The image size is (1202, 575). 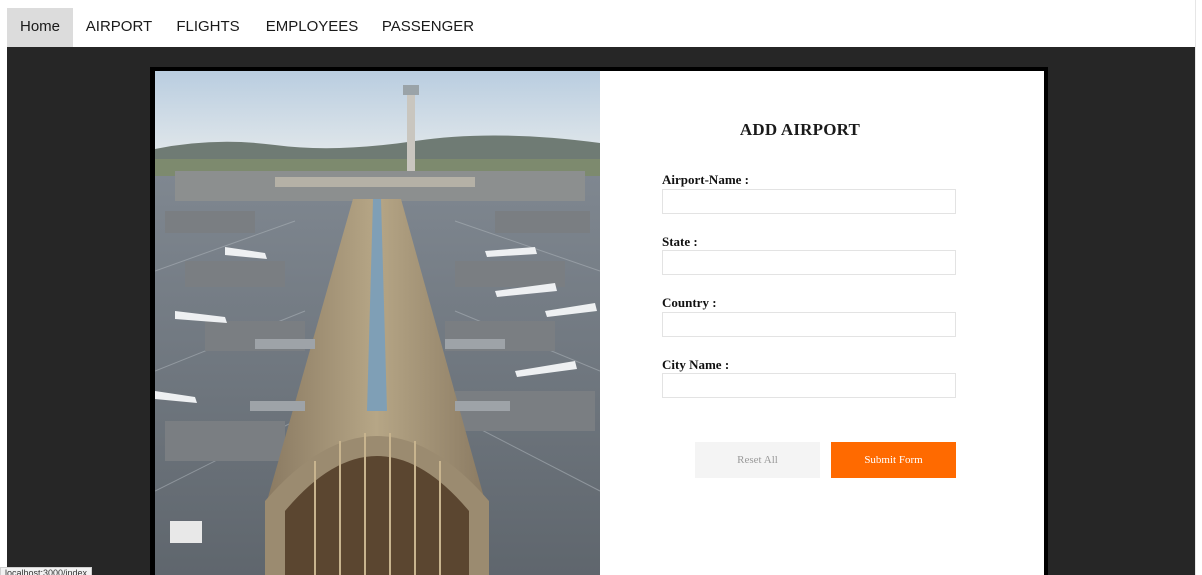 I want to click on city-name-label: City Name :, so click(x=696, y=364).